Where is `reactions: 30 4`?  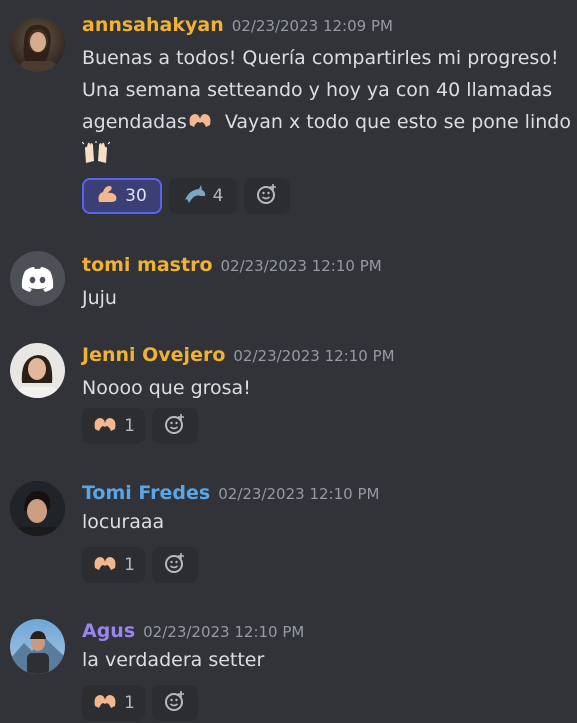 reactions: 30 4 is located at coordinates (186, 196).